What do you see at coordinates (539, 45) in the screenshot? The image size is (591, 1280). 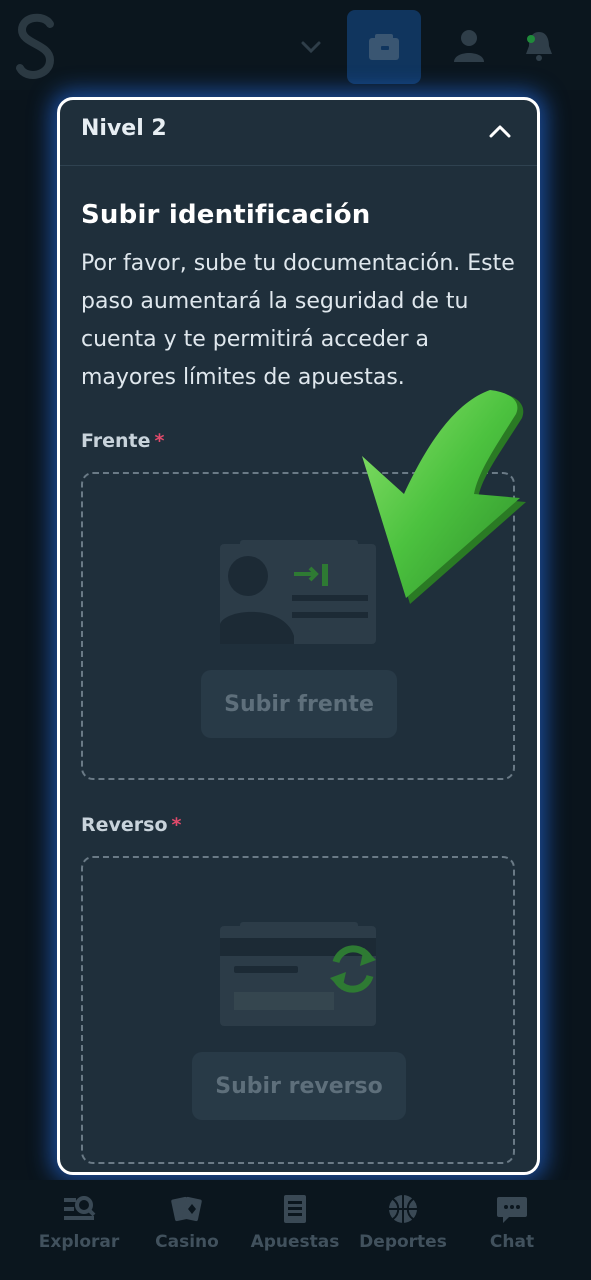 I see `bell-icon` at bounding box center [539, 45].